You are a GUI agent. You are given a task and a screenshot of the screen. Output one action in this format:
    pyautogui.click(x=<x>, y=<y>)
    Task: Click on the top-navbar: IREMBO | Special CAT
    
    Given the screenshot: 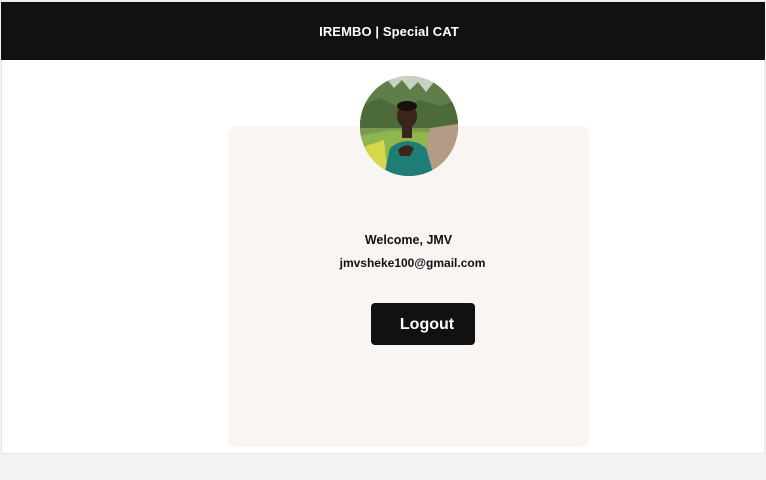 What is the action you would take?
    pyautogui.click(x=383, y=31)
    